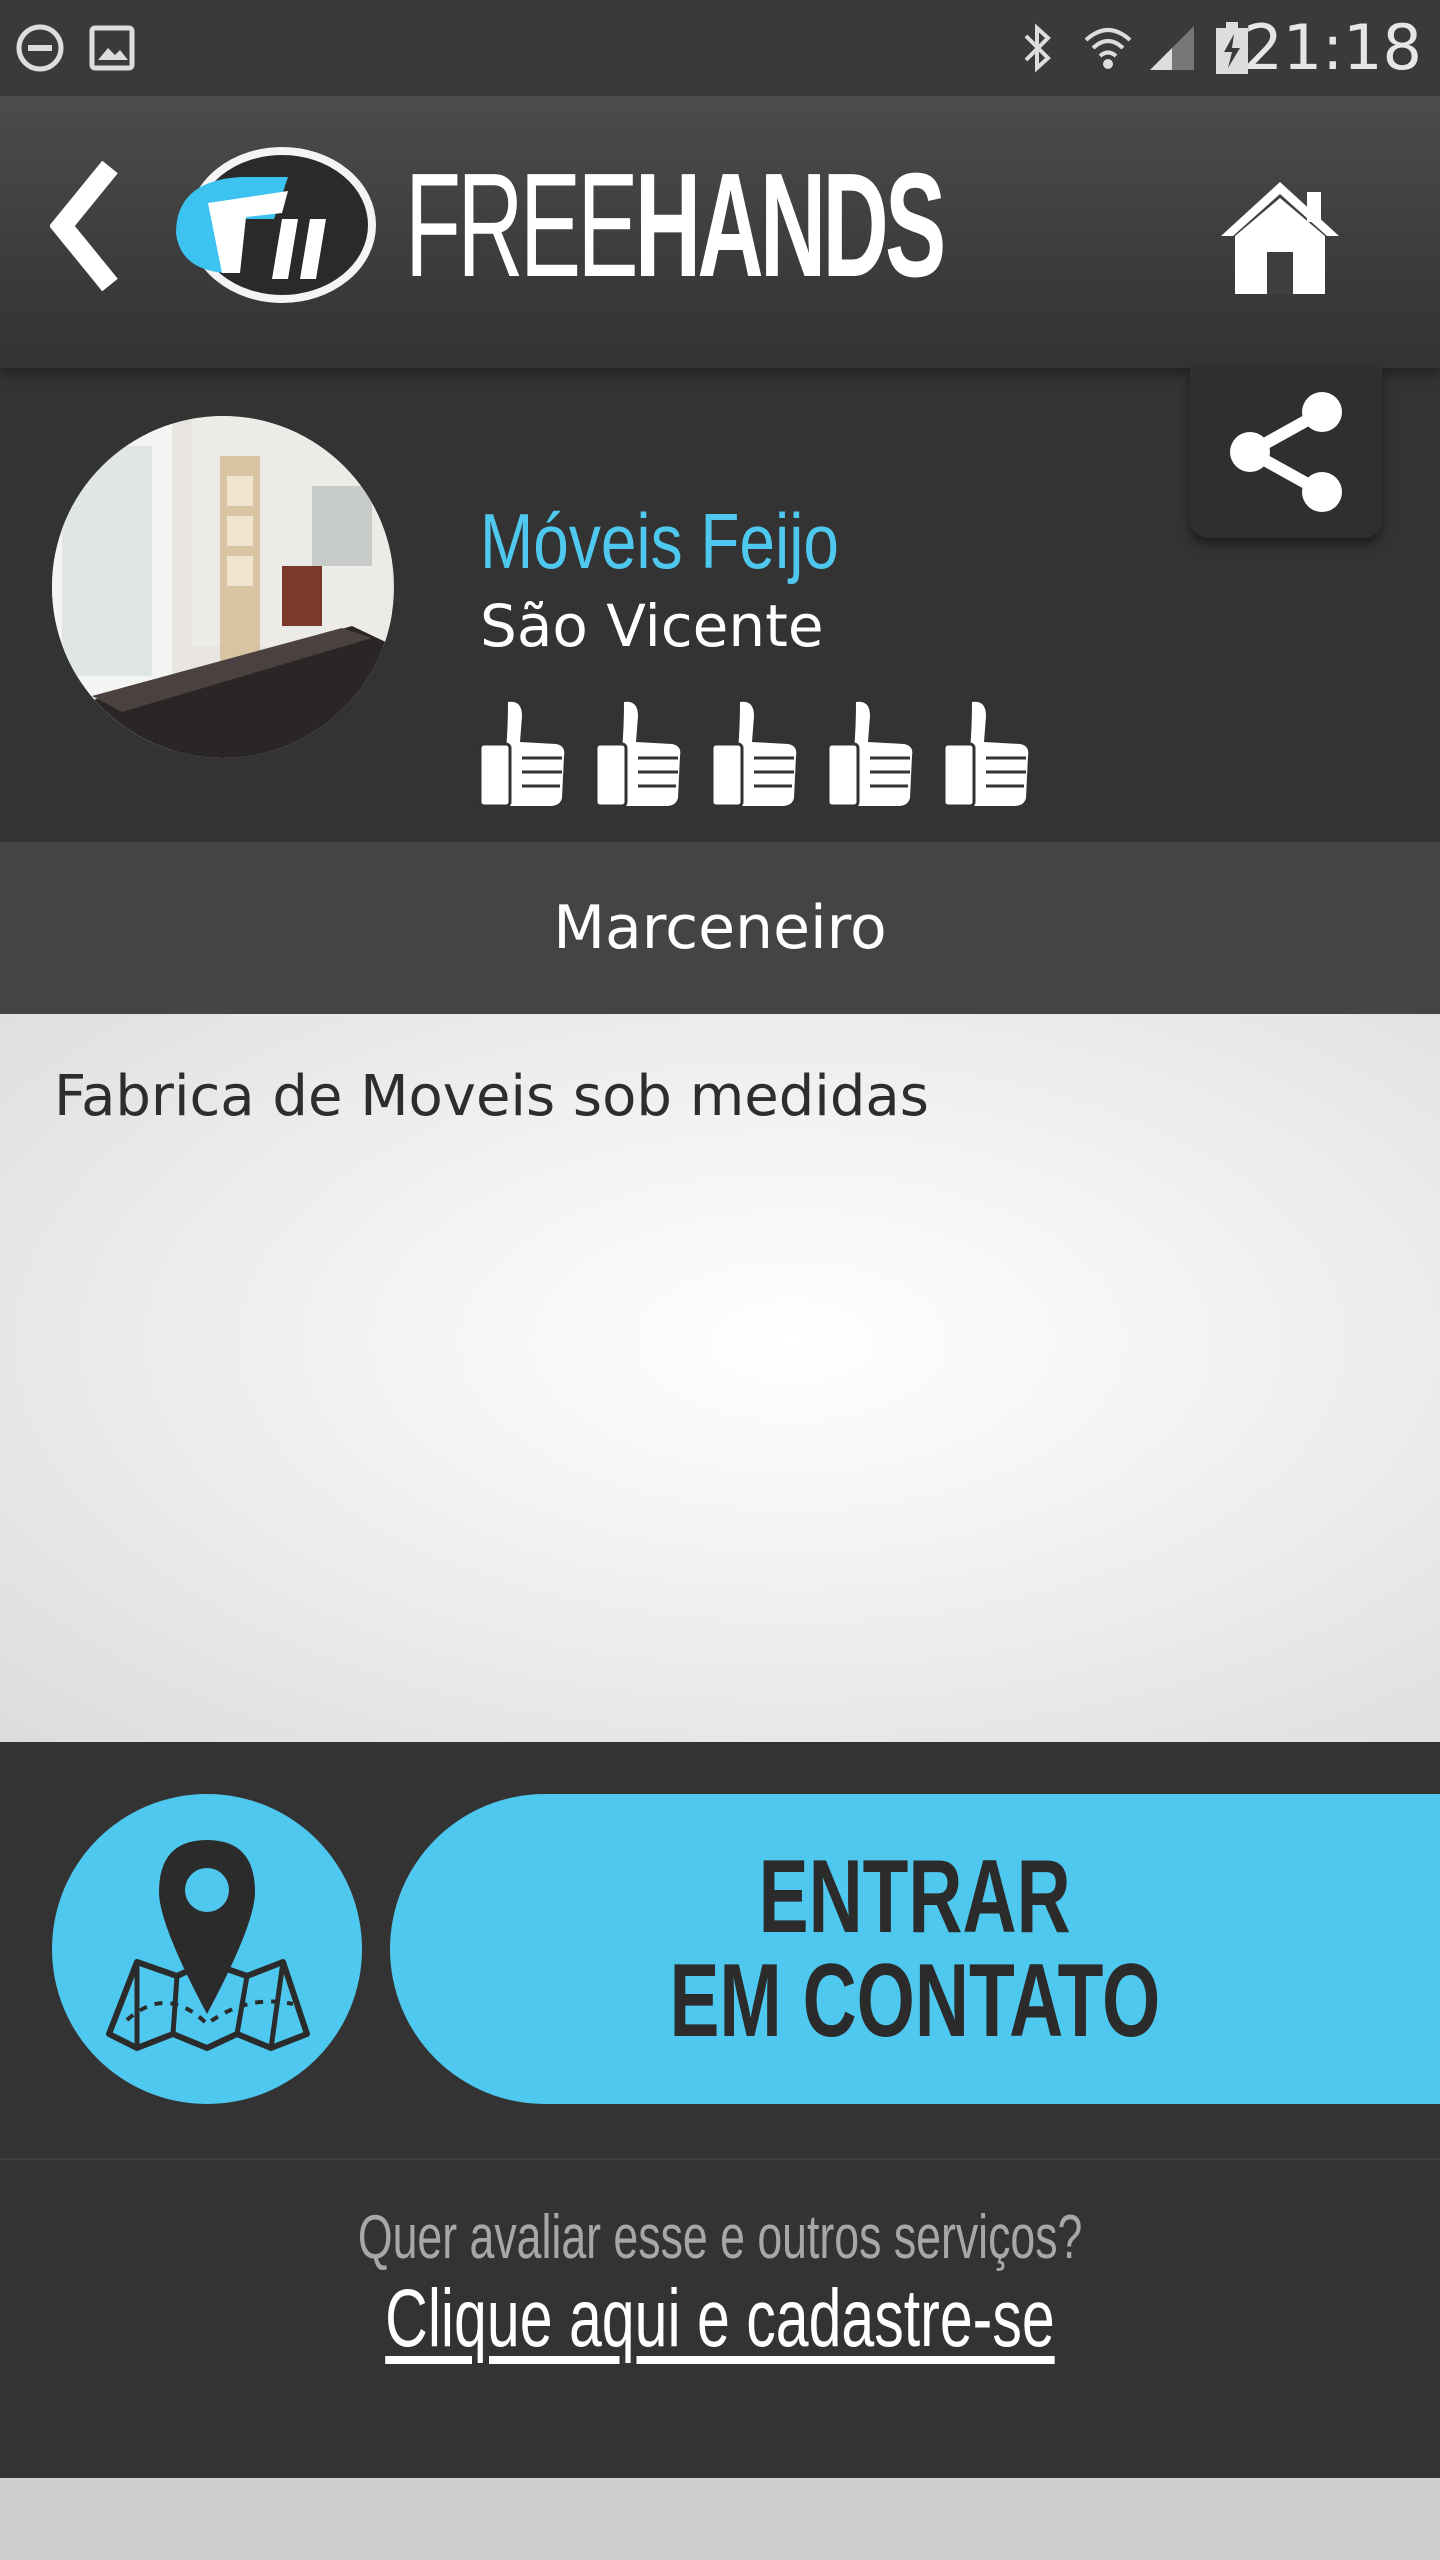  Describe the element at coordinates (660, 541) in the screenshot. I see `provider-name: Móveis Feijo` at that location.